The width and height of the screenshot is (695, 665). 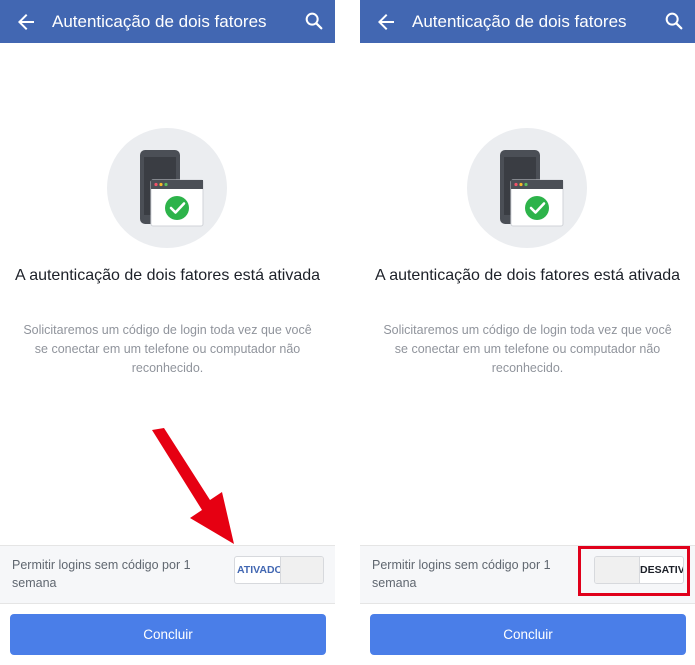 I want to click on allow-logins-toggle: ATIVADO, so click(x=279, y=570).